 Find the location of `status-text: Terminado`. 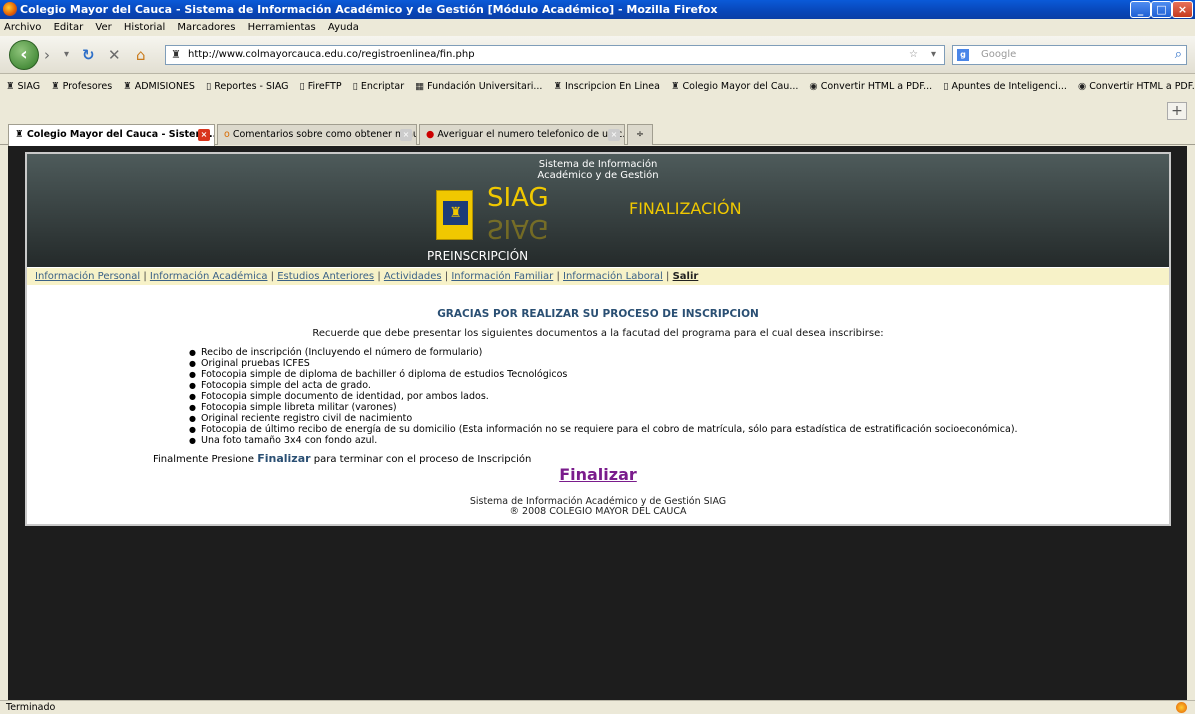

status-text: Terminado is located at coordinates (31, 707).